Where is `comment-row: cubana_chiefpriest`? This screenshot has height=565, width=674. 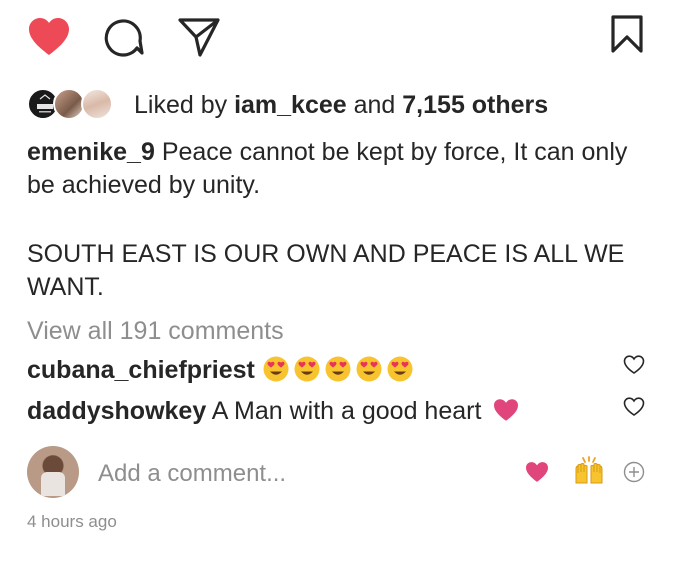 comment-row: cubana_chiefpriest is located at coordinates (222, 370).